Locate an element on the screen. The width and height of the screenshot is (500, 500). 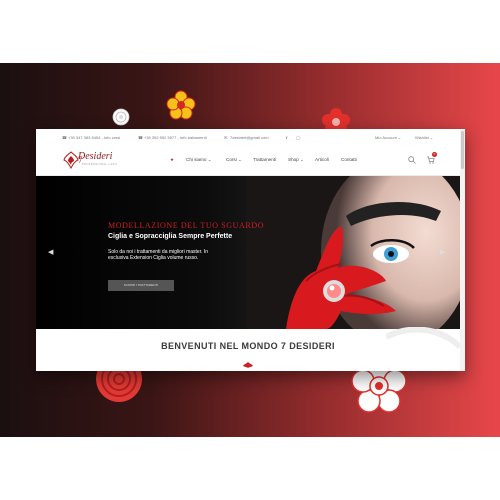
white-rose-icon is located at coordinates (121, 117).